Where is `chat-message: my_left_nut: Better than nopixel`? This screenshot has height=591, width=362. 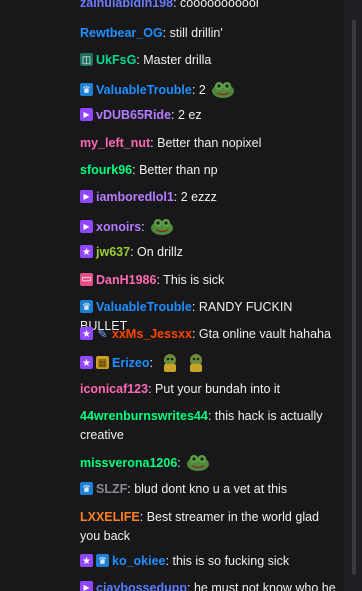 chat-message: my_left_nut: Better than nopixel is located at coordinates (210, 143).